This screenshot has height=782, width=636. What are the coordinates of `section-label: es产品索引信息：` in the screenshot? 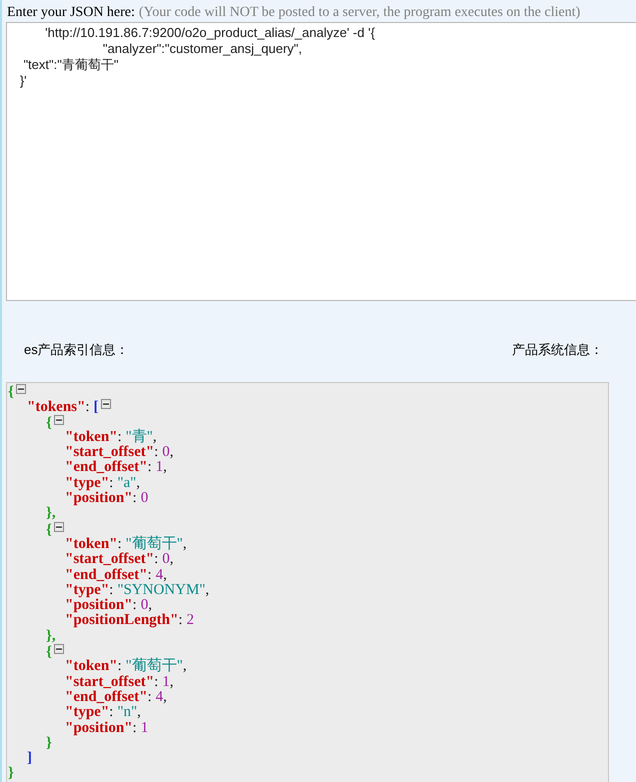 It's located at (76, 350).